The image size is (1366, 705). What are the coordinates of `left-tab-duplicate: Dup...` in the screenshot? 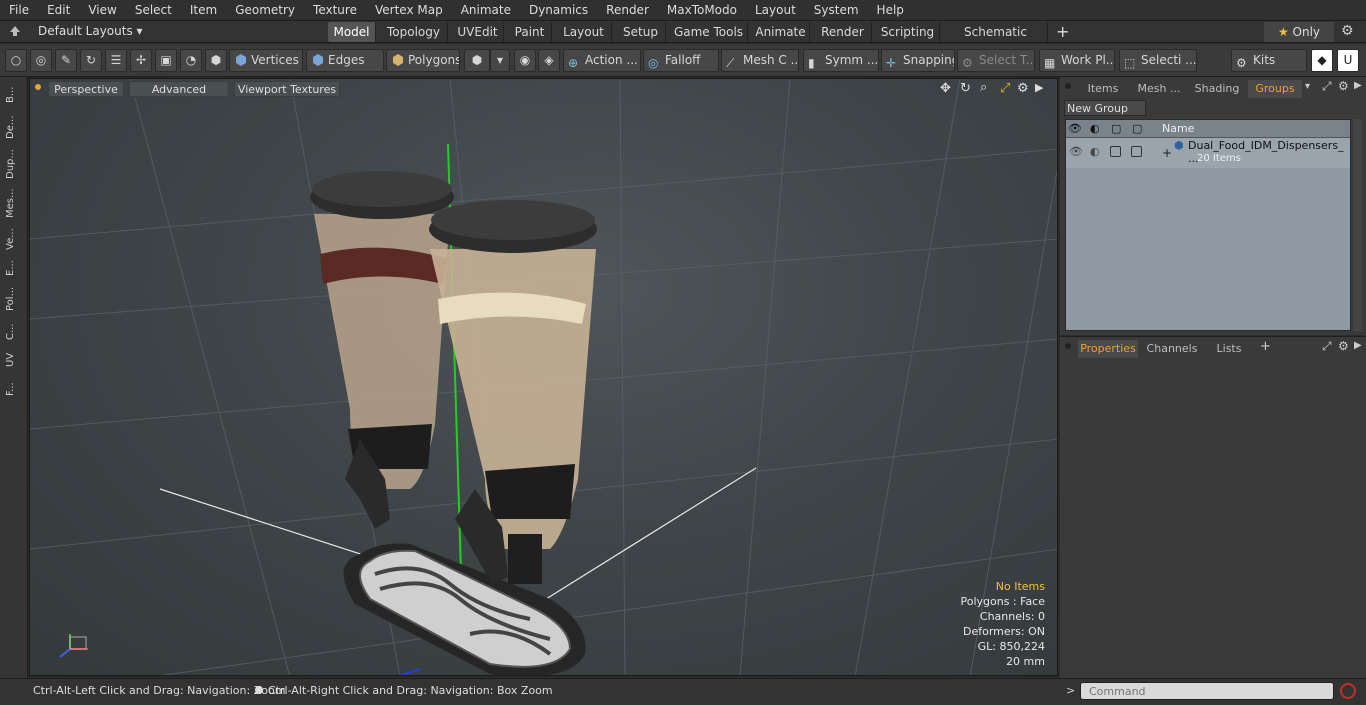 It's located at (13, 164).